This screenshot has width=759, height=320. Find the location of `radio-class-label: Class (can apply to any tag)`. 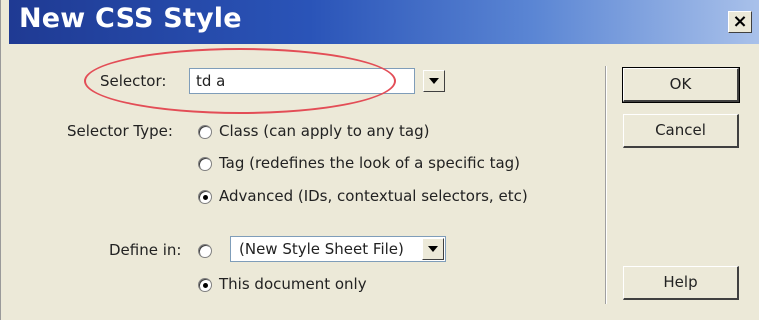

radio-class-label: Class (can apply to any tag) is located at coordinates (324, 131).